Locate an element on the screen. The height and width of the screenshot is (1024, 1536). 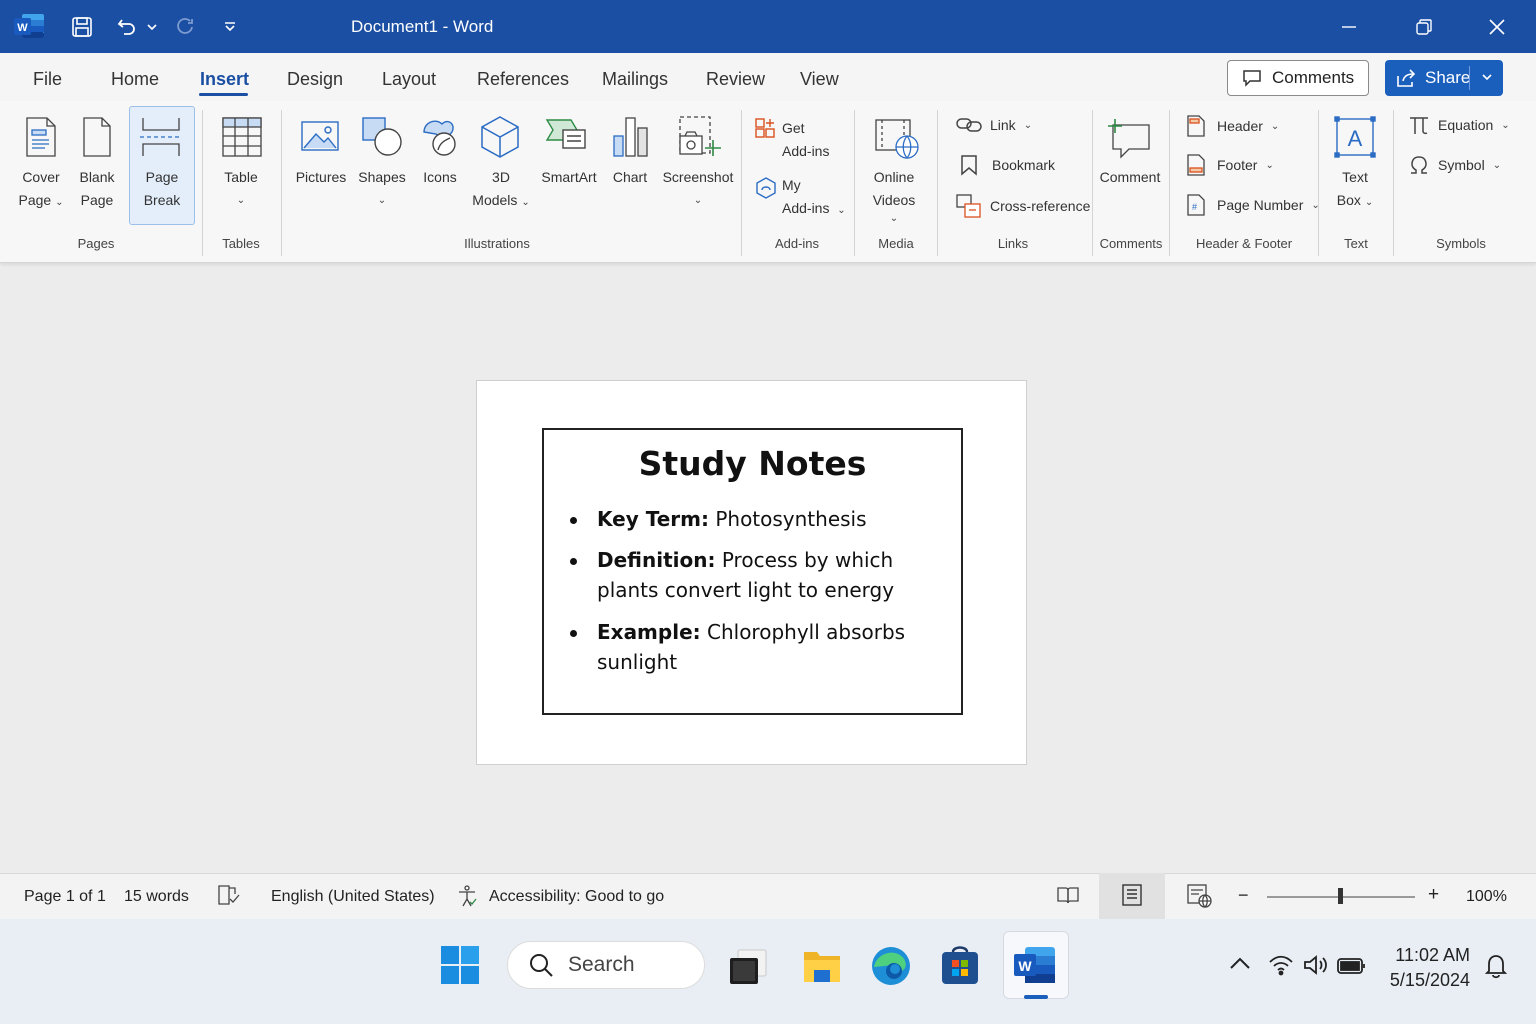
bullet-term: Key Term: is located at coordinates (653, 519).